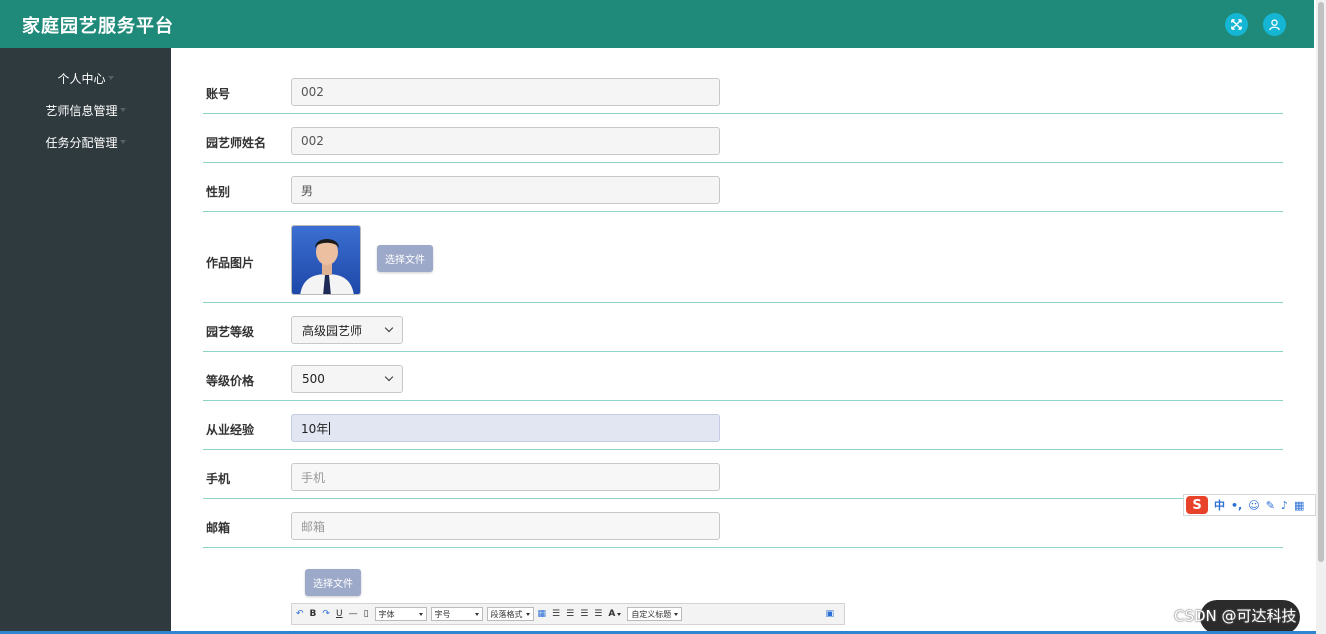 The image size is (1326, 634). What do you see at coordinates (81, 142) in the screenshot?
I see `sidebar-item-label: 任务分配管理` at bounding box center [81, 142].